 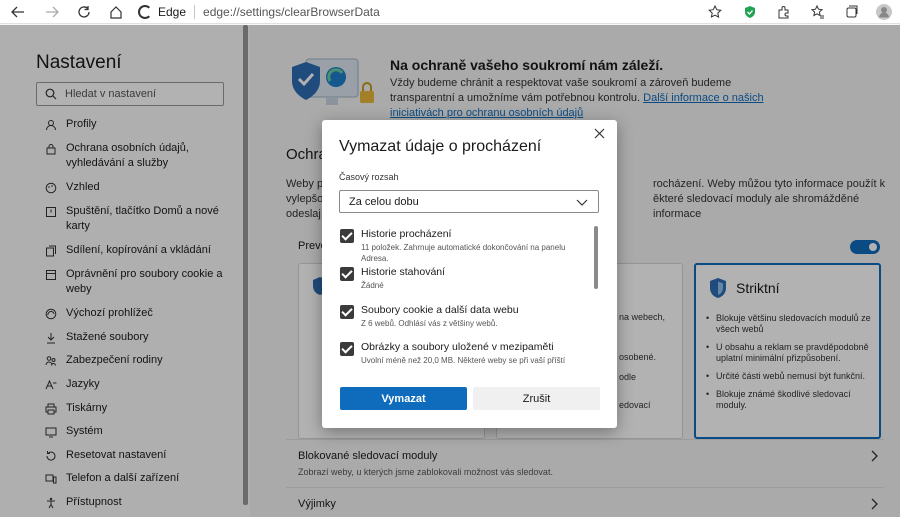 I want to click on refresh-icon, so click(x=84, y=12).